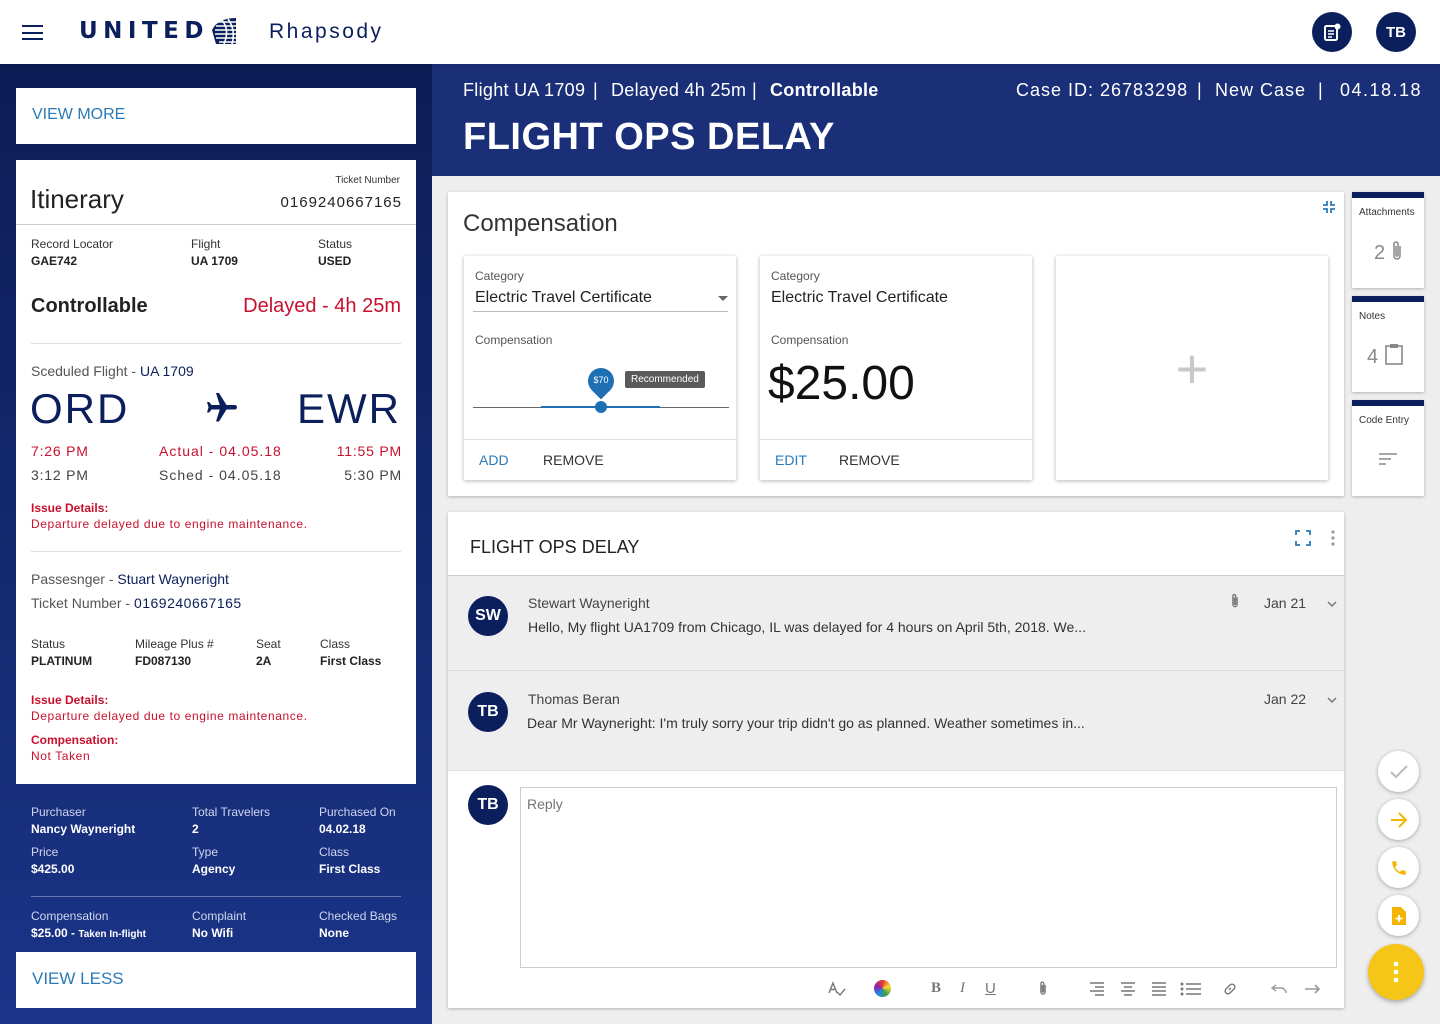 Image resolution: width=1440 pixels, height=1024 pixels. What do you see at coordinates (62, 652) in the screenshot?
I see `passenger-status: Status PLATINUM` at bounding box center [62, 652].